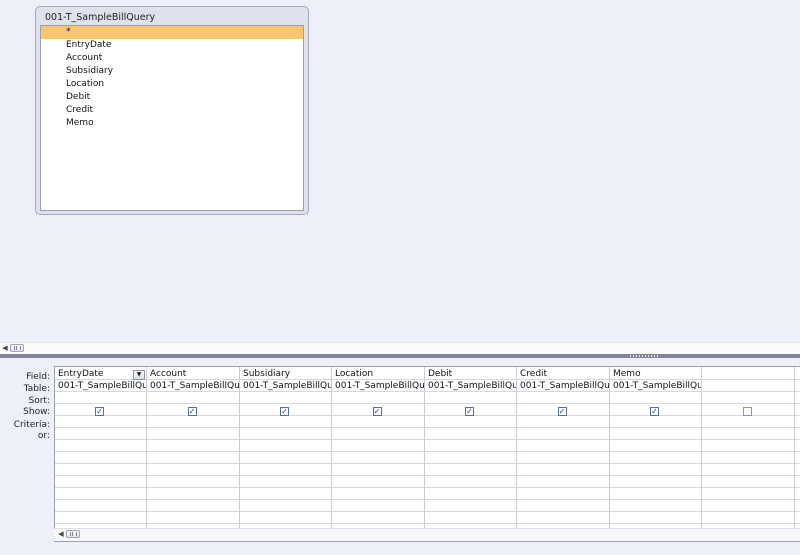 The image size is (800, 555). I want to click on field-list-item: Credit, so click(172, 110).